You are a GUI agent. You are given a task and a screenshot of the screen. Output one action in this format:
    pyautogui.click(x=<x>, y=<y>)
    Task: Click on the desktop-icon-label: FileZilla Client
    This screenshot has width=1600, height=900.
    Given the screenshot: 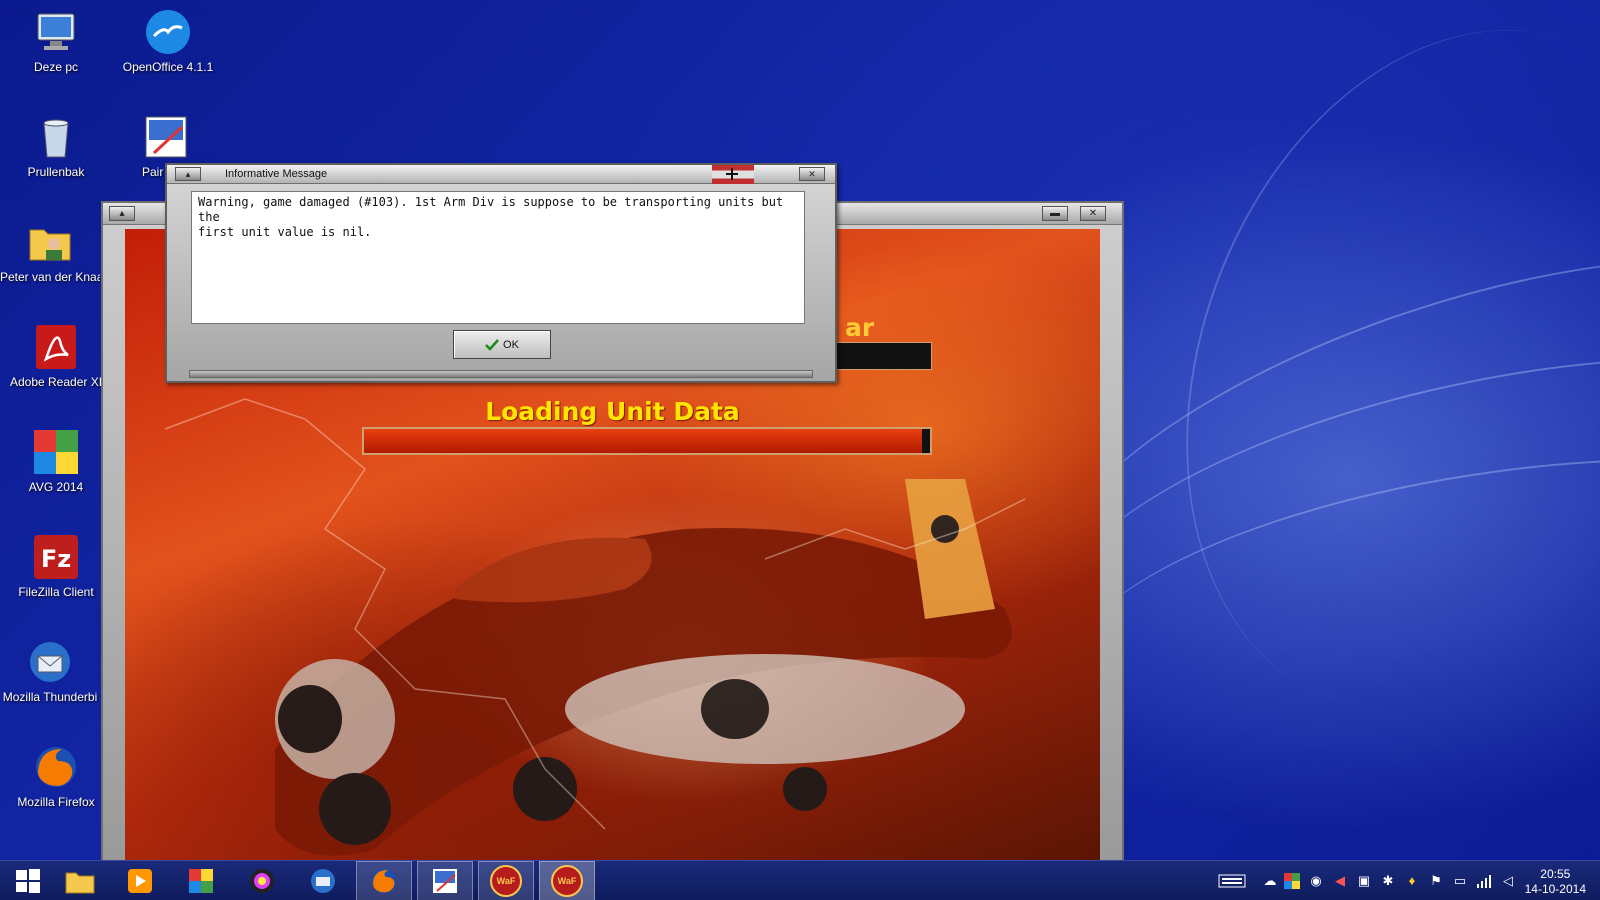 What is the action you would take?
    pyautogui.click(x=56, y=592)
    